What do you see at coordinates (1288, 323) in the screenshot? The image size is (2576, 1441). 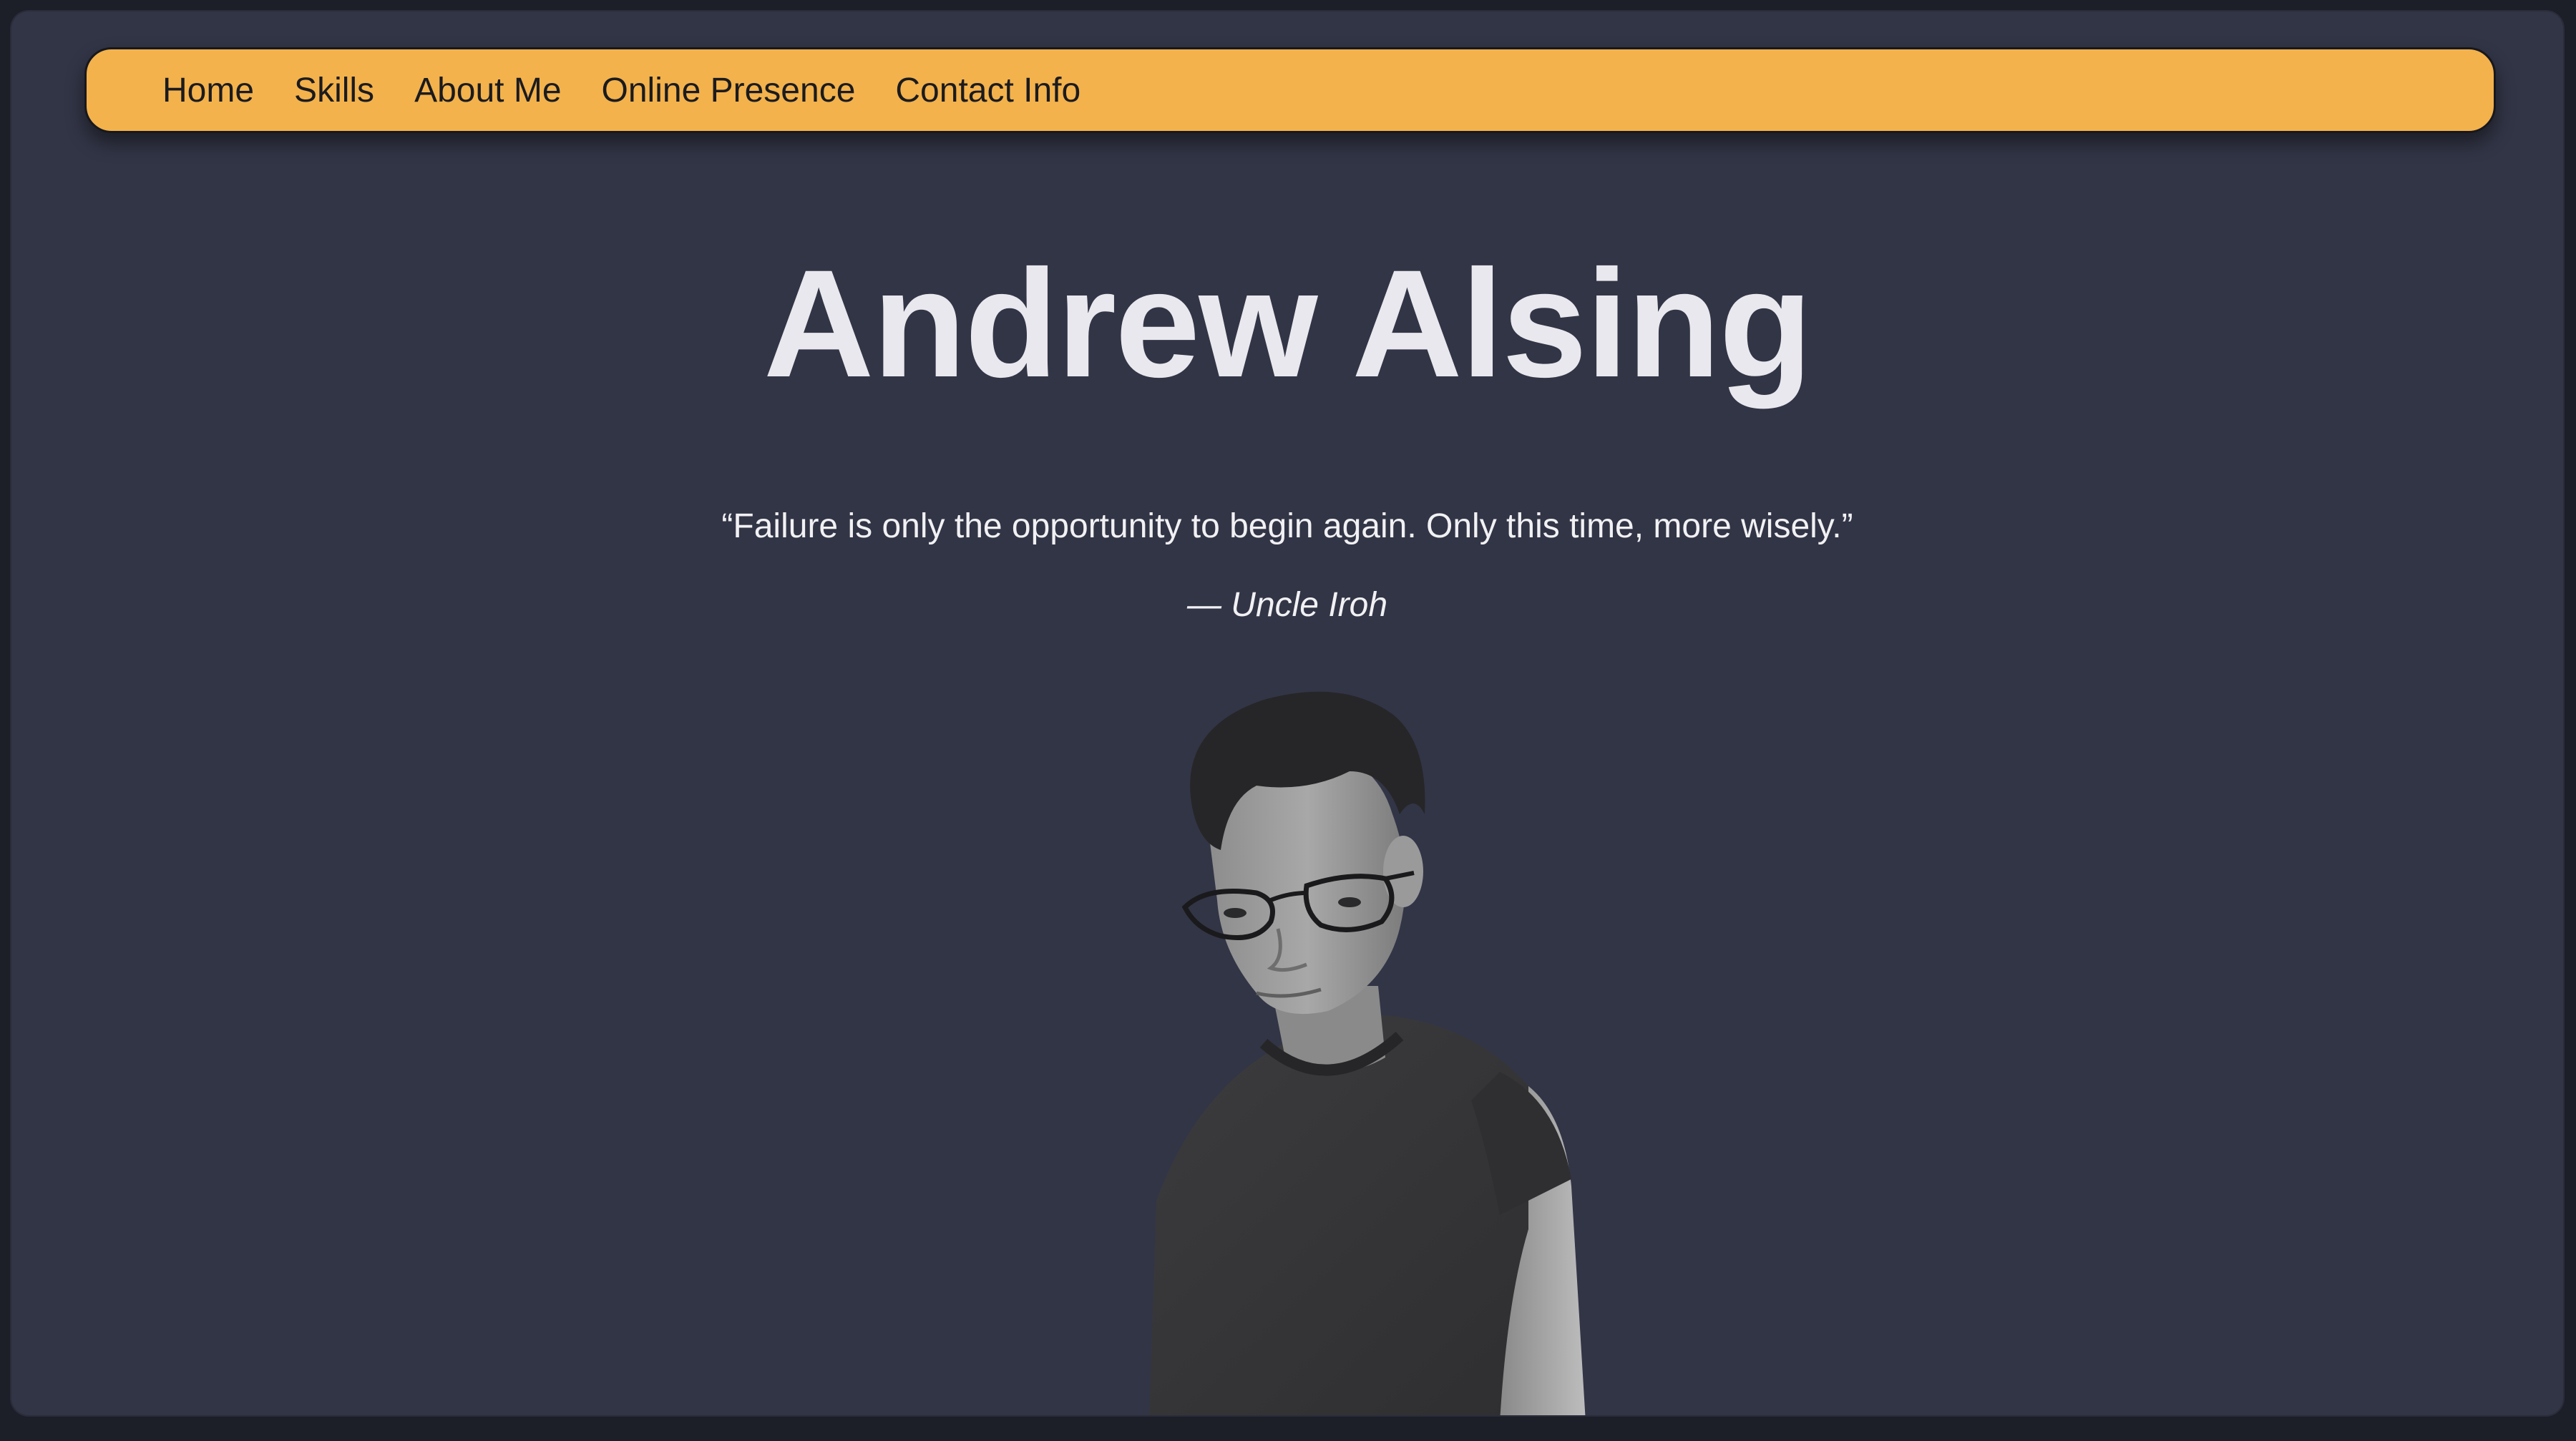 I see `page-title: Andrew Alsing` at bounding box center [1288, 323].